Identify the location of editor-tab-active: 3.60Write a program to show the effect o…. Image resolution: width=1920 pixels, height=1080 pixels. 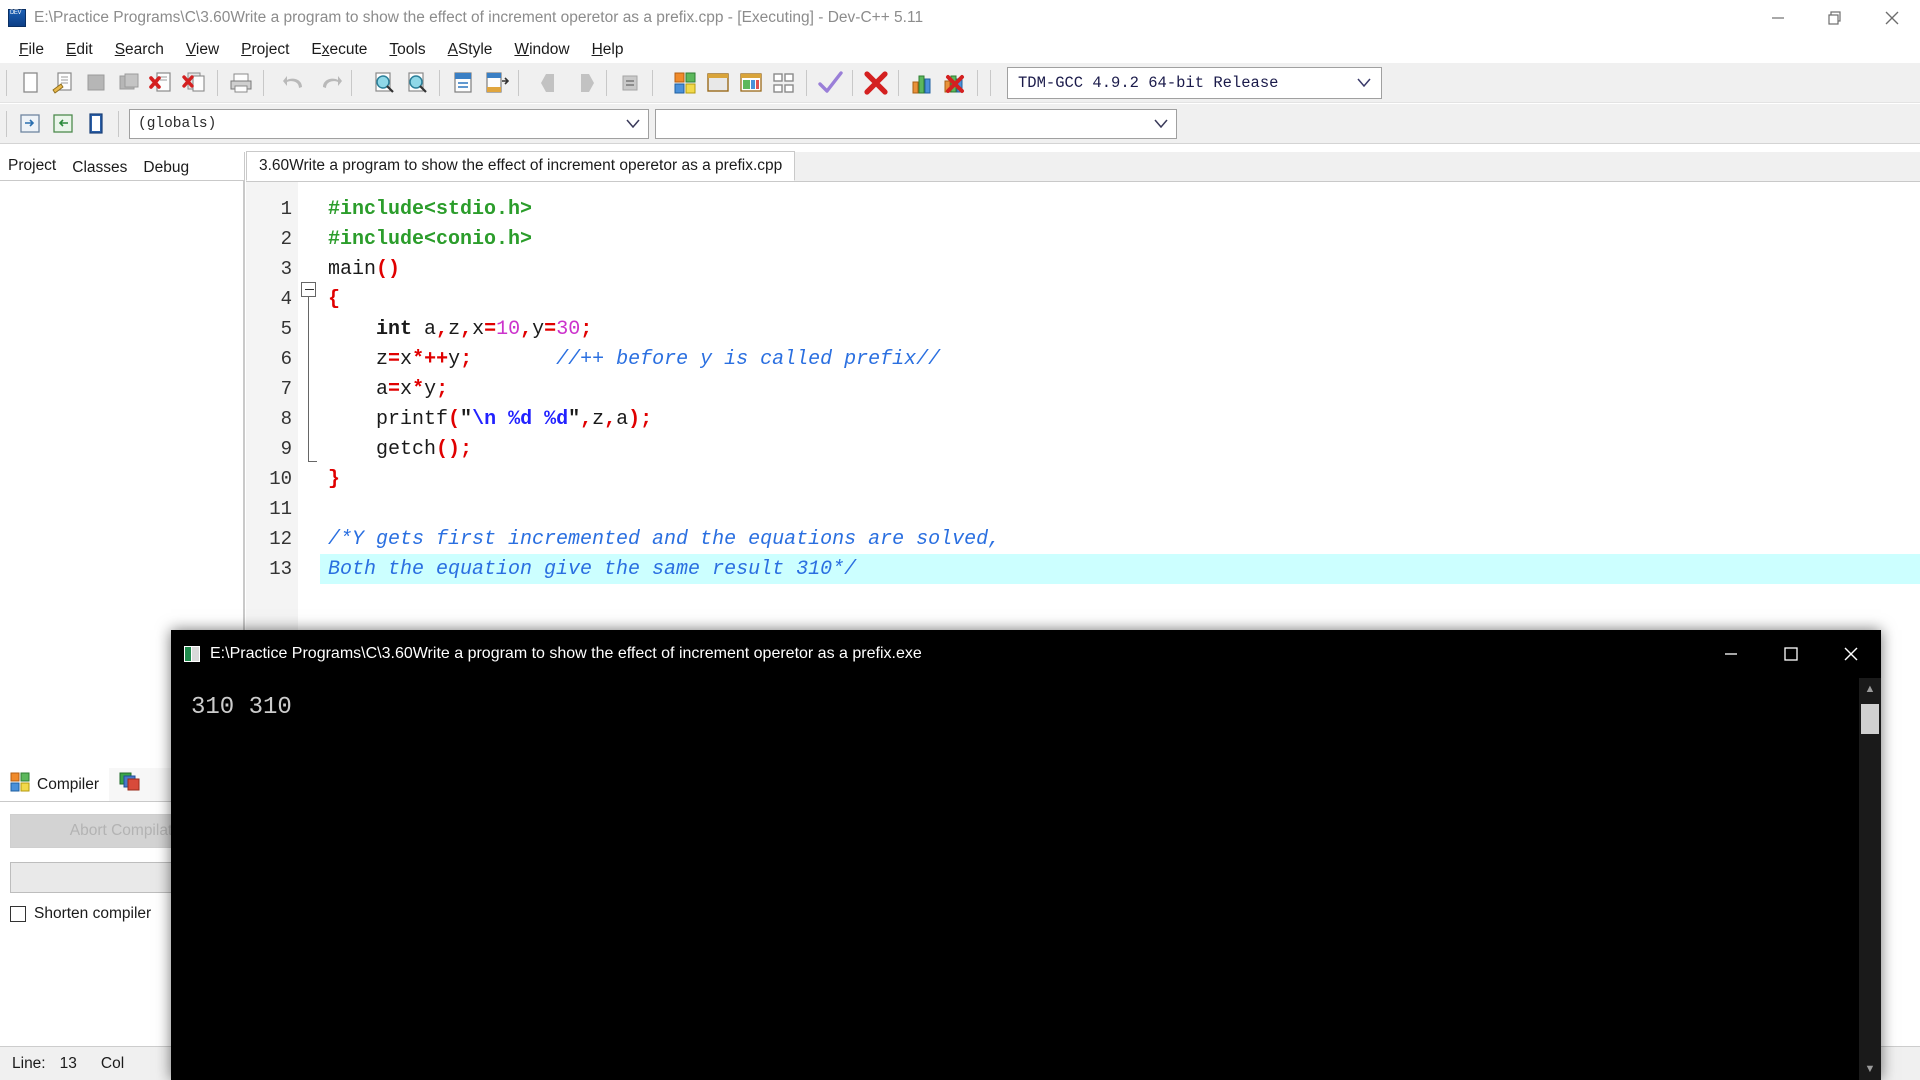
(521, 166).